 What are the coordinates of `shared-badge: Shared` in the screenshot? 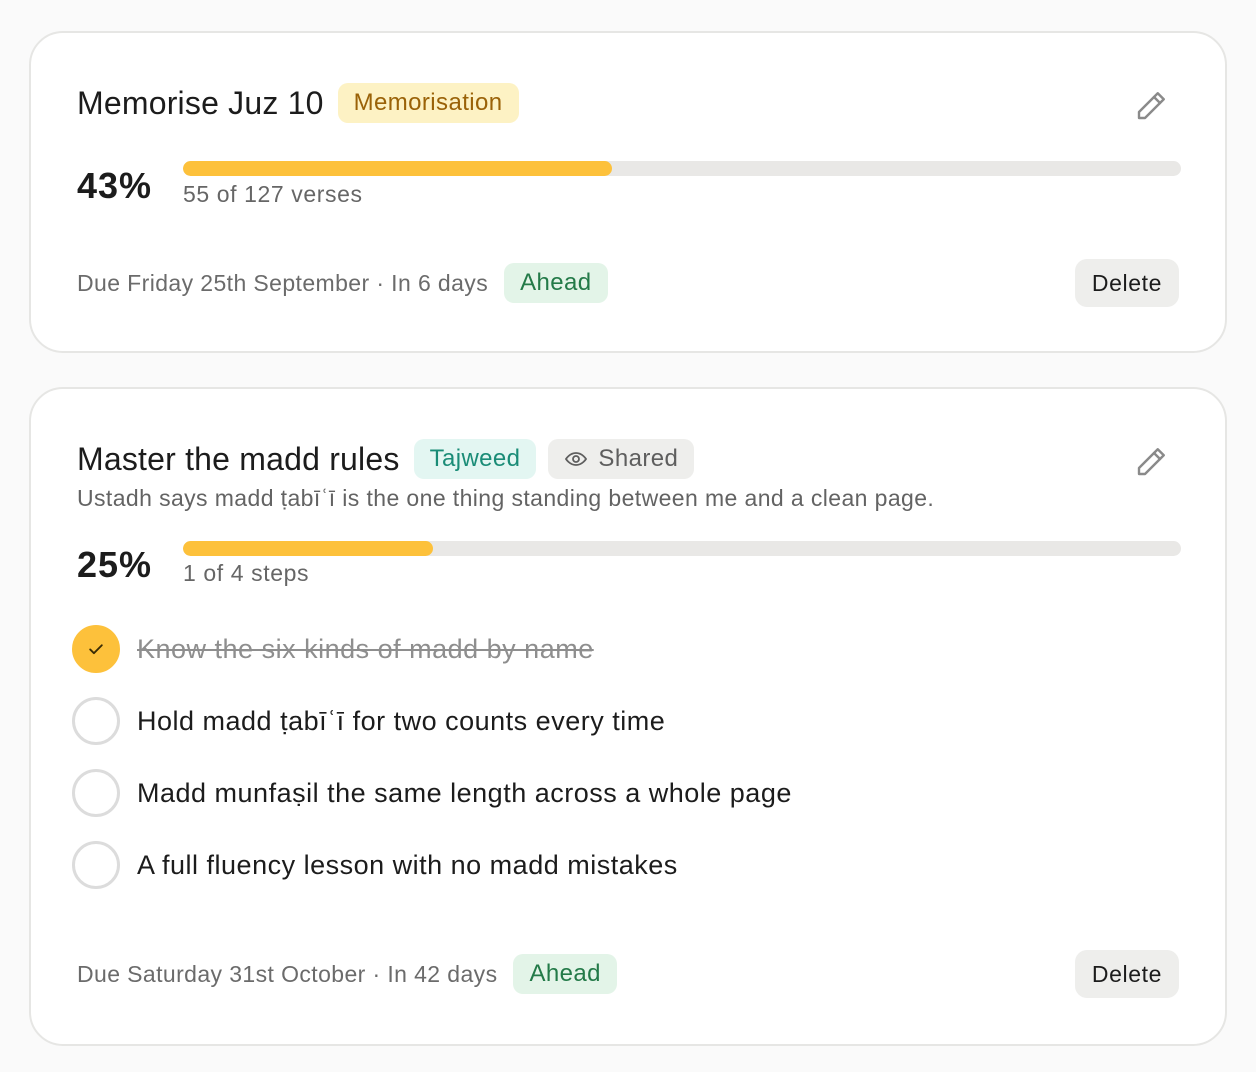 It's located at (621, 459).